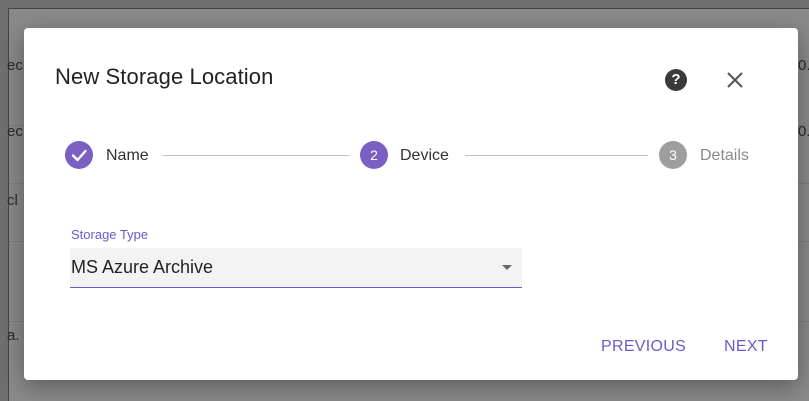  Describe the element at coordinates (673, 155) in the screenshot. I see `step-3-circle: 3` at that location.